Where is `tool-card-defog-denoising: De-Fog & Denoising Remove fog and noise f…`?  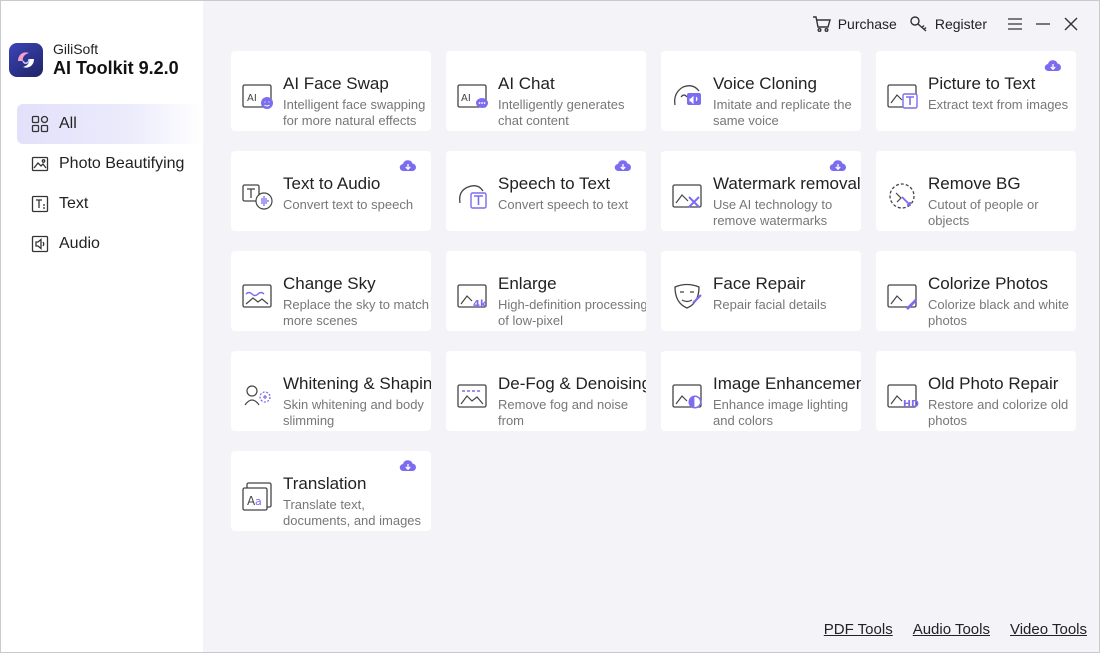
tool-card-defog-denoising: De-Fog & Denoising Remove fog and noise f… is located at coordinates (546, 391).